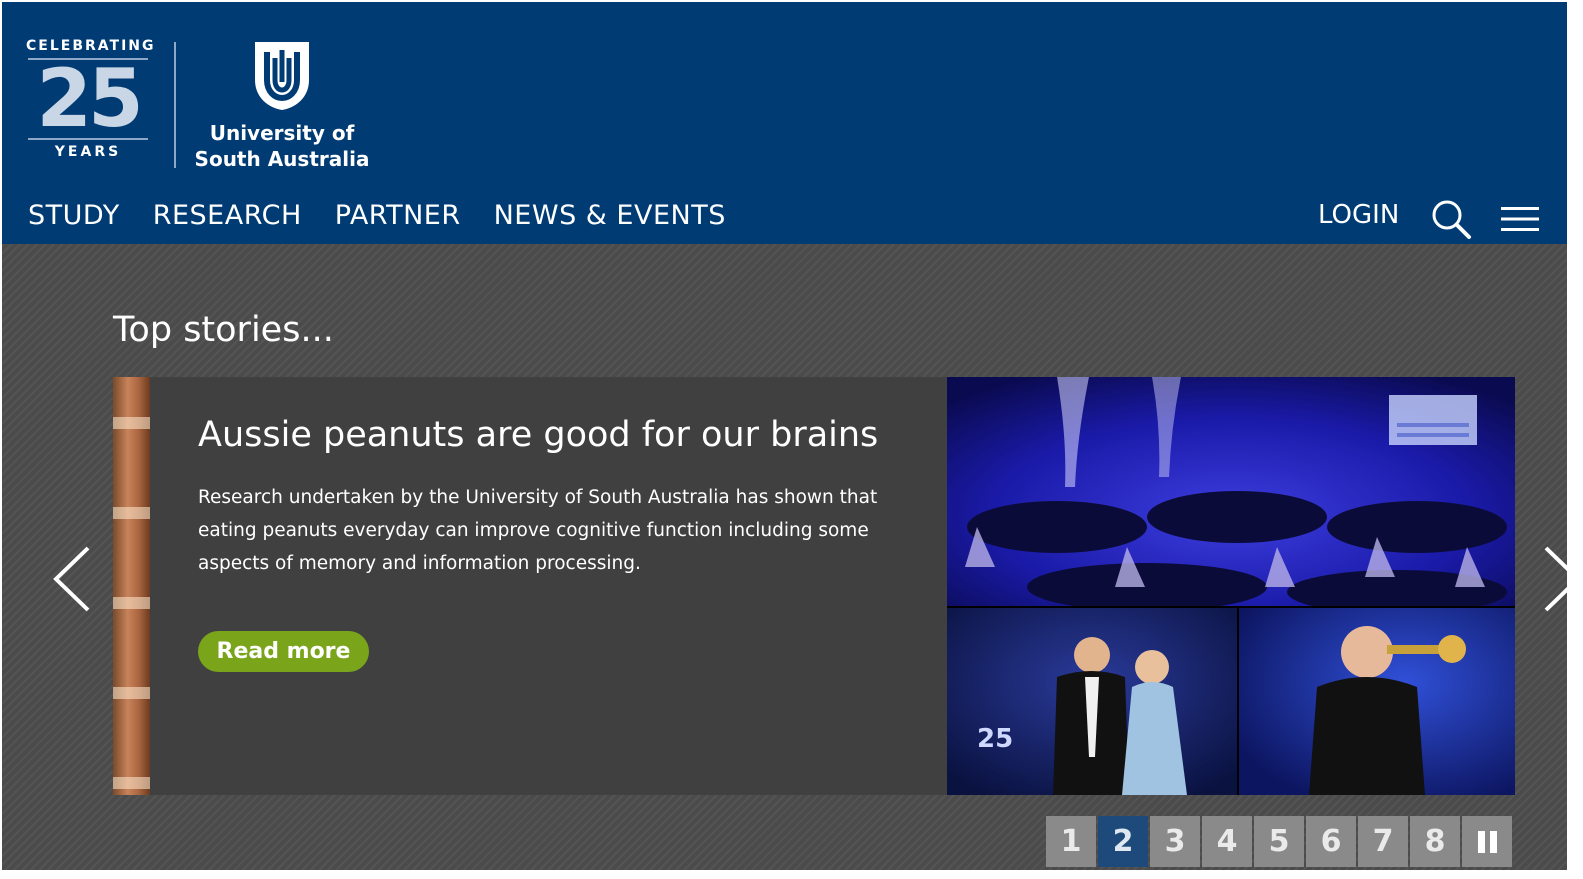 The height and width of the screenshot is (879, 1583). What do you see at coordinates (175, 105) in the screenshot?
I see `logo-divider` at bounding box center [175, 105].